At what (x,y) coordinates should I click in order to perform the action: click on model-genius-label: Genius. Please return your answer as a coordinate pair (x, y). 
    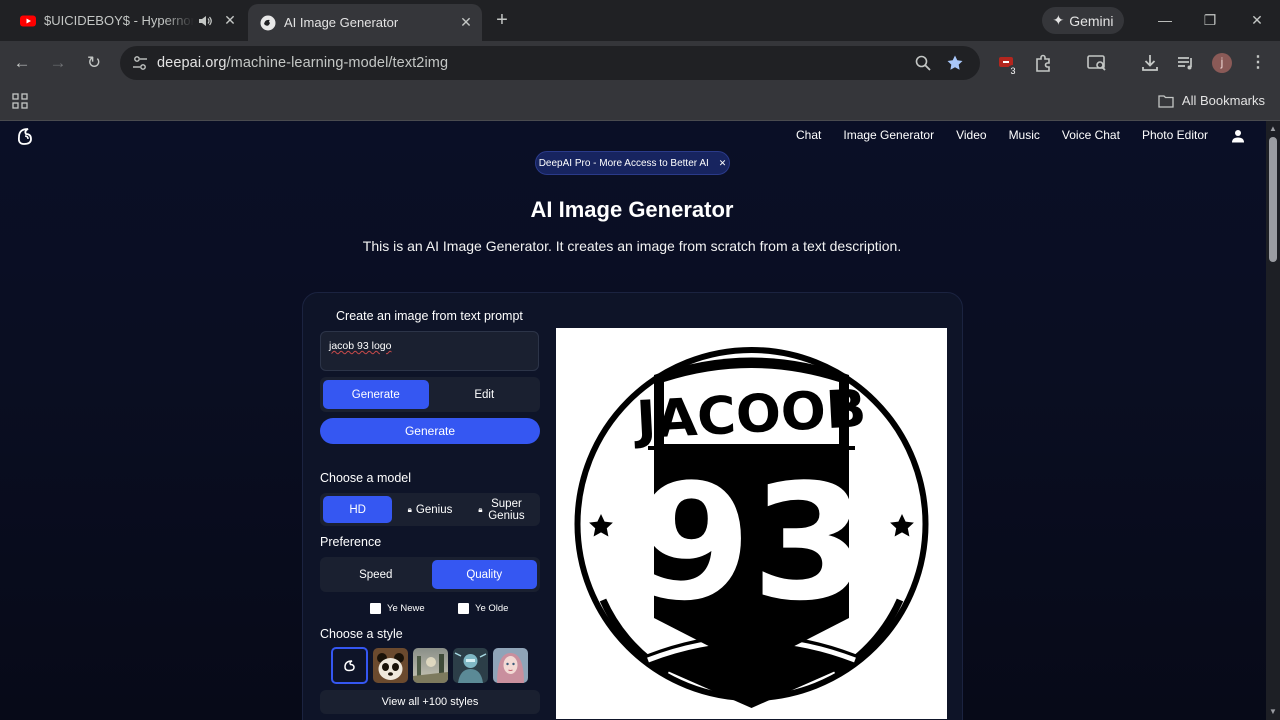
    Looking at the image, I should click on (434, 509).